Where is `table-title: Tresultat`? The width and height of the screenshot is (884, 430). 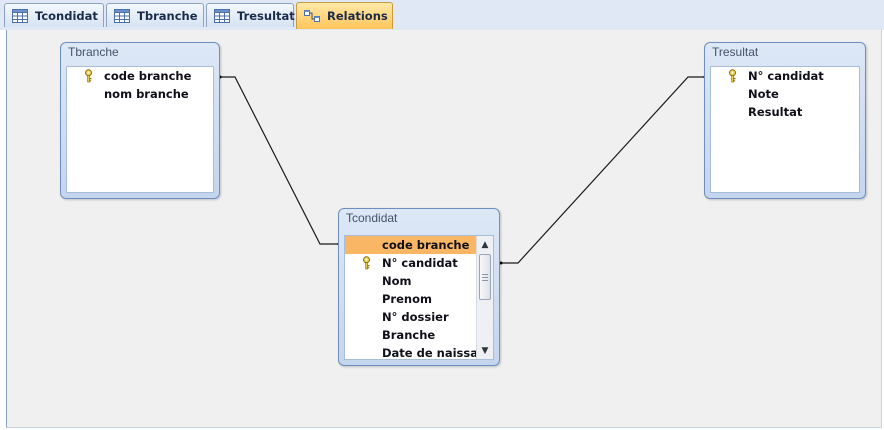 table-title: Tresultat is located at coordinates (735, 52).